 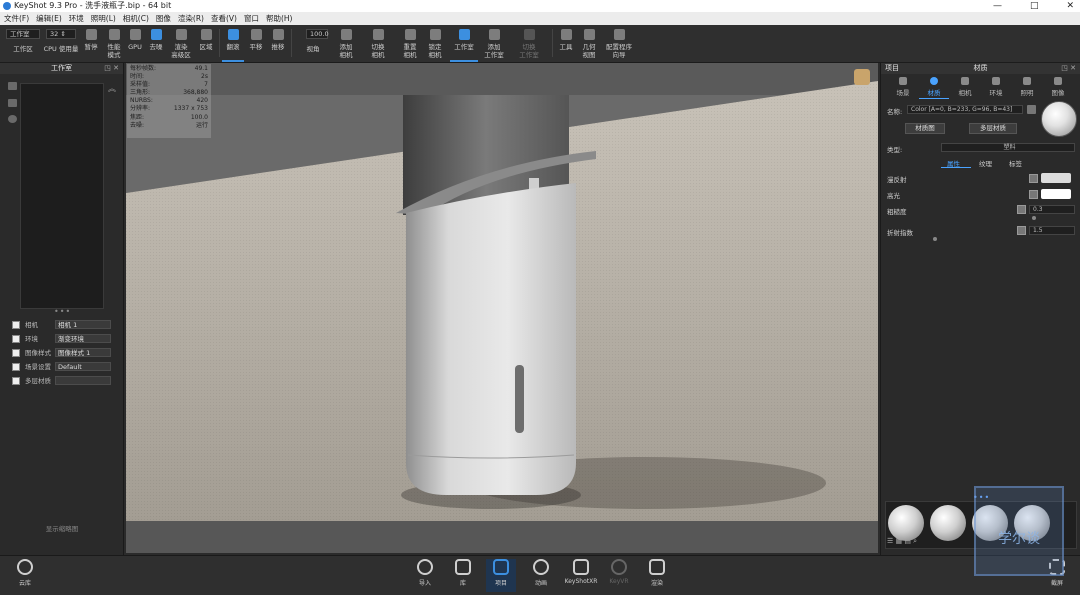 I want to click on menu-window: 窗口, so click(x=251, y=18).